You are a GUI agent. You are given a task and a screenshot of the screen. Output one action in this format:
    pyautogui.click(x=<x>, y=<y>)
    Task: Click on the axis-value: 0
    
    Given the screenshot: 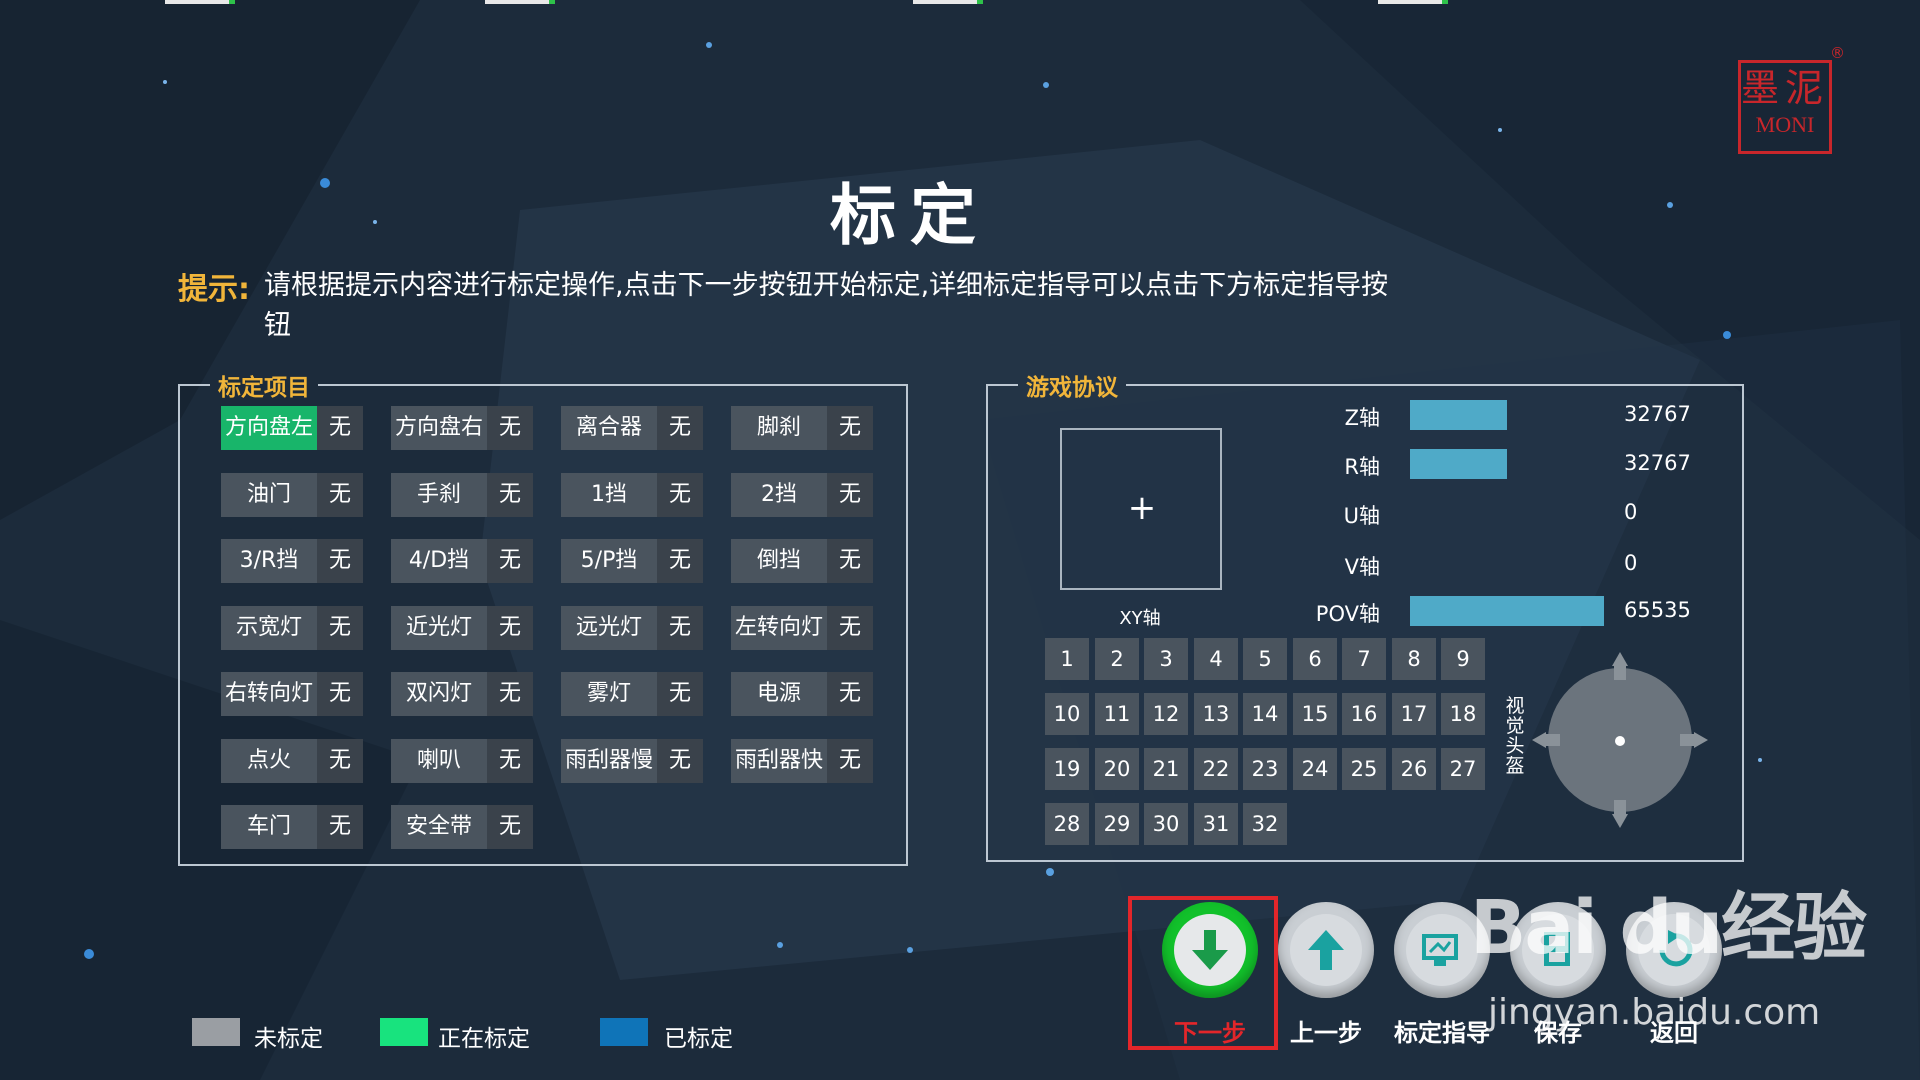 What is the action you would take?
    pyautogui.click(x=1631, y=512)
    